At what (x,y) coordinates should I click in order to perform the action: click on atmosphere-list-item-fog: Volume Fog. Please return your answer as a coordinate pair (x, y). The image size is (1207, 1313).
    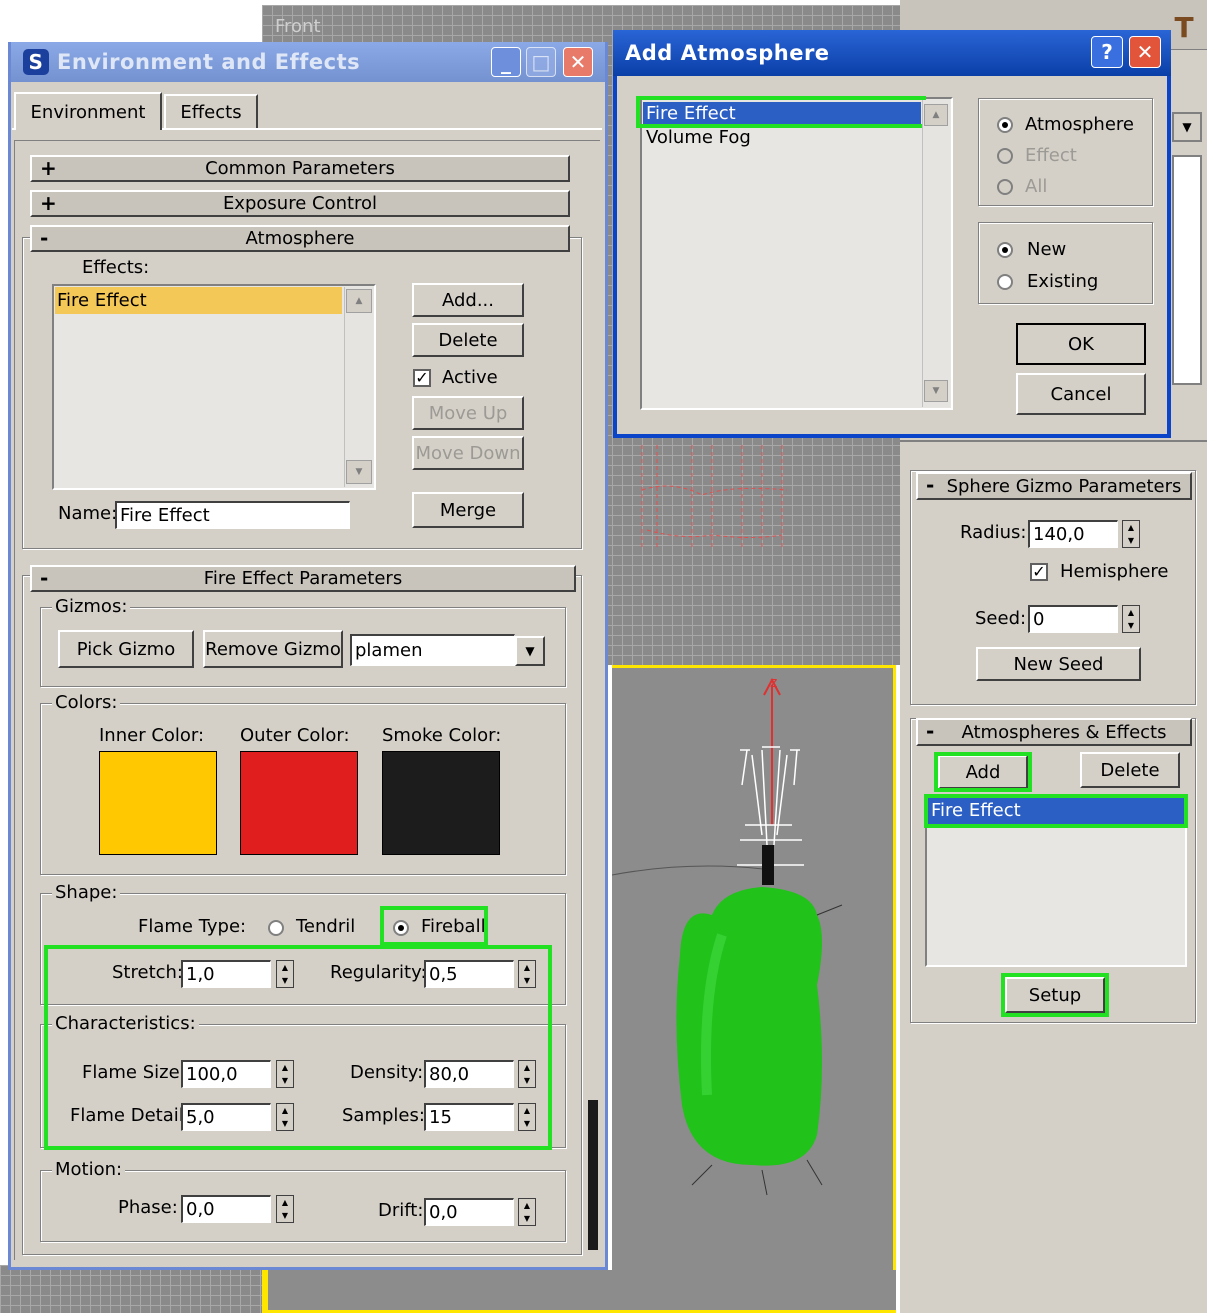
    Looking at the image, I should click on (698, 138).